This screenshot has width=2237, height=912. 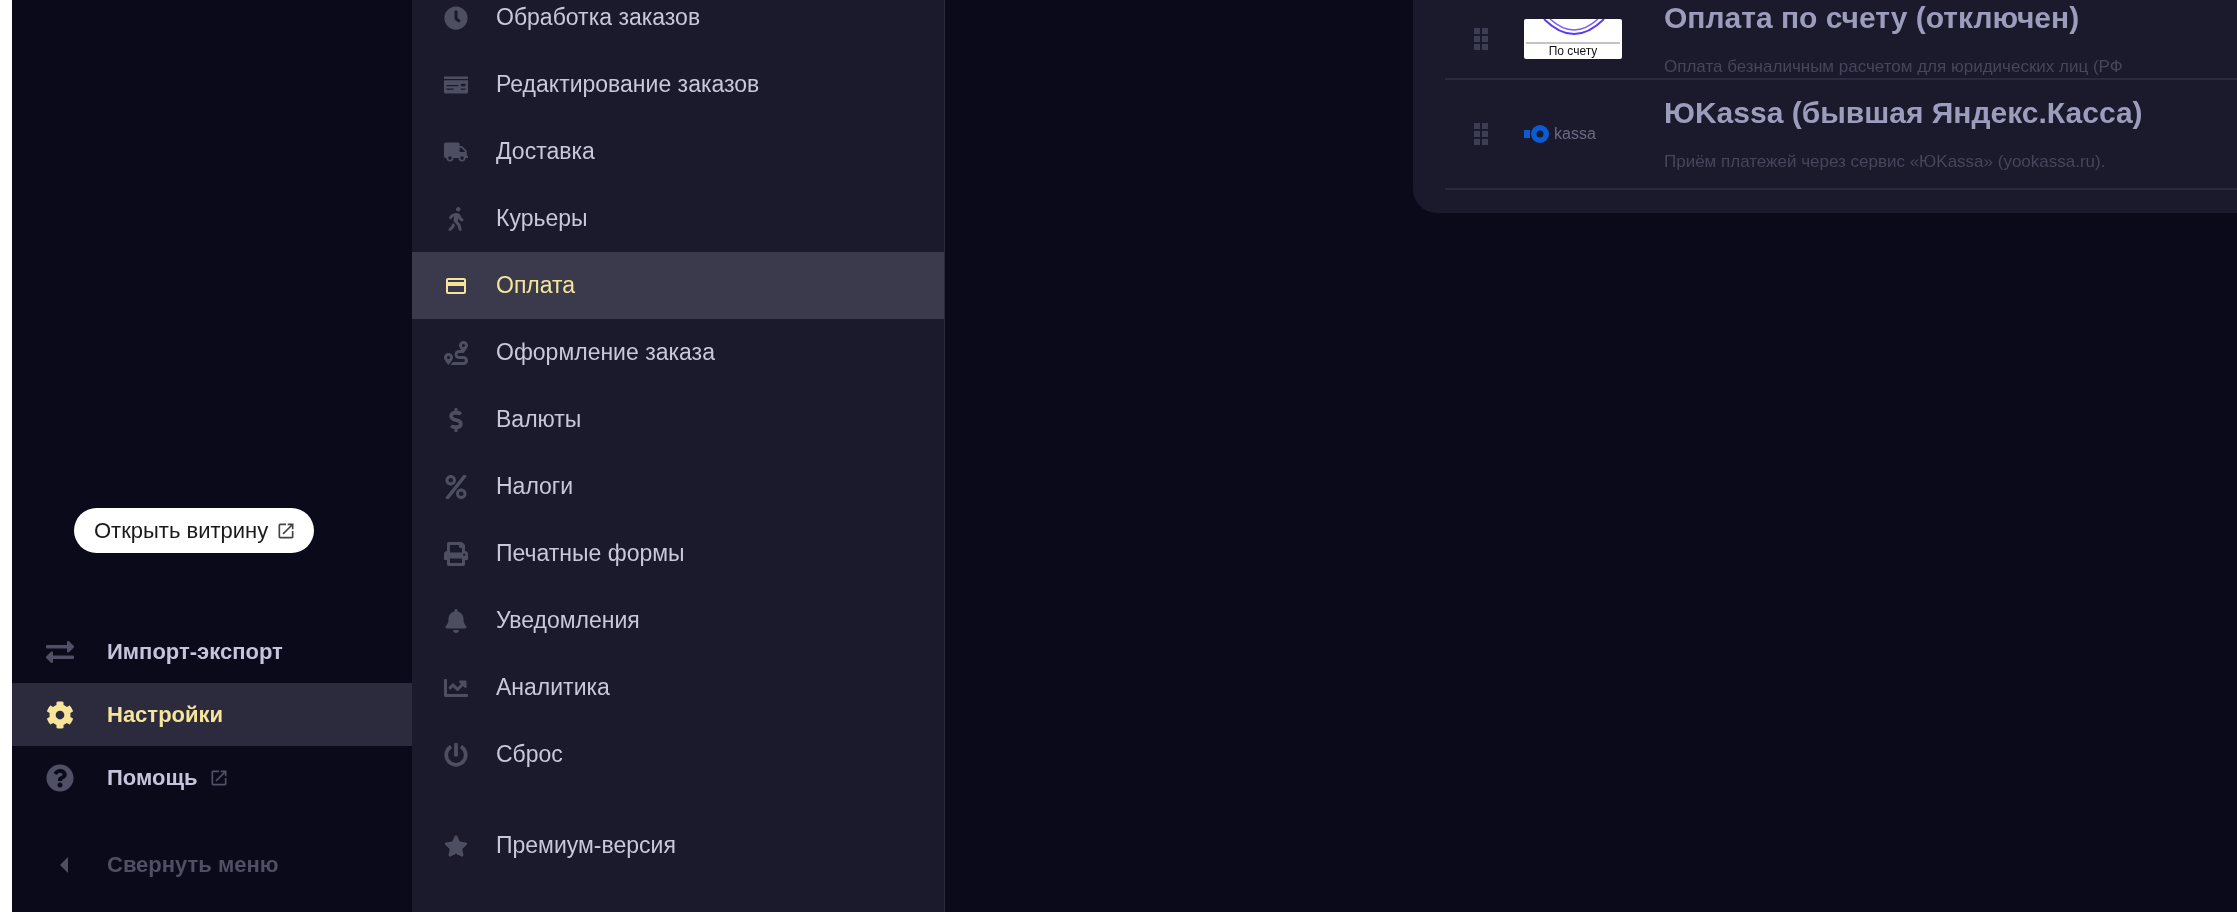 I want to click on menu-label: Аналитика, so click(x=553, y=687).